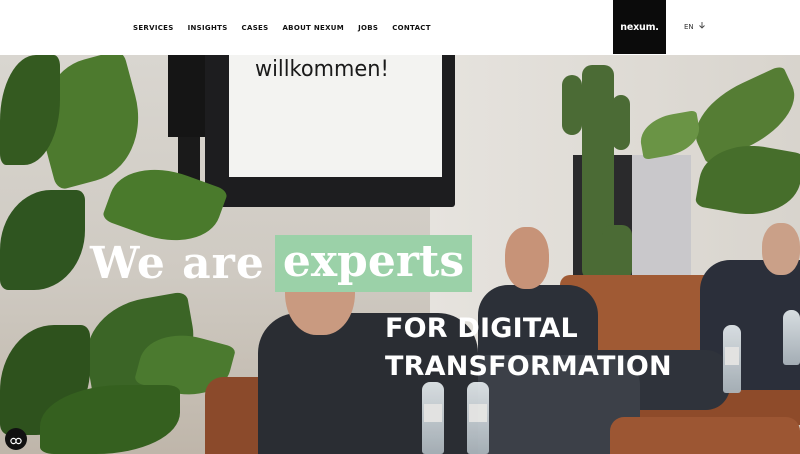 This screenshot has width=800, height=454. What do you see at coordinates (373, 263) in the screenshot?
I see `headline-experts-highlight: experts` at bounding box center [373, 263].